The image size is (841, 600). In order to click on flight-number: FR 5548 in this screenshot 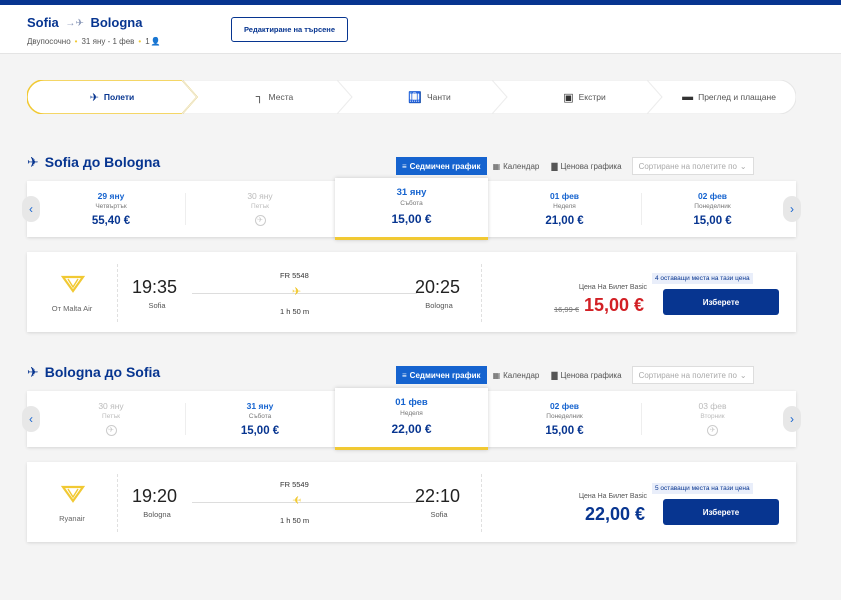, I will do `click(294, 275)`.